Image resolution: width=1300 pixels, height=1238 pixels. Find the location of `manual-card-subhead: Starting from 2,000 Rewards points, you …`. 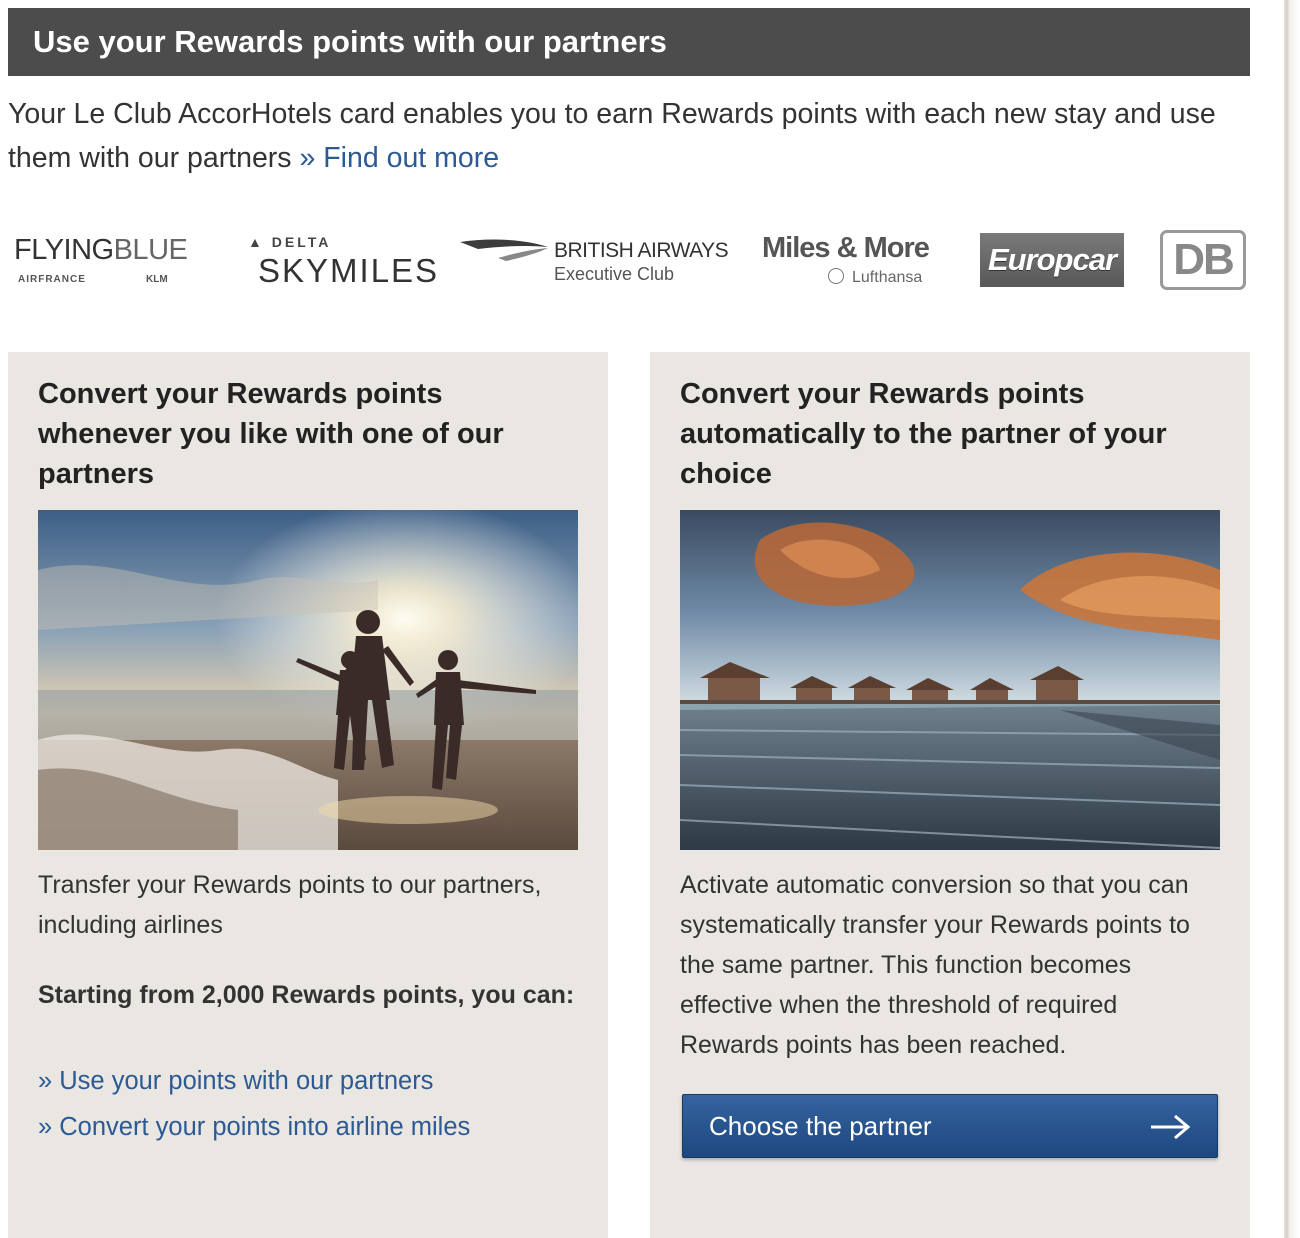

manual-card-subhead: Starting from 2,000 Rewards points, you … is located at coordinates (306, 995).